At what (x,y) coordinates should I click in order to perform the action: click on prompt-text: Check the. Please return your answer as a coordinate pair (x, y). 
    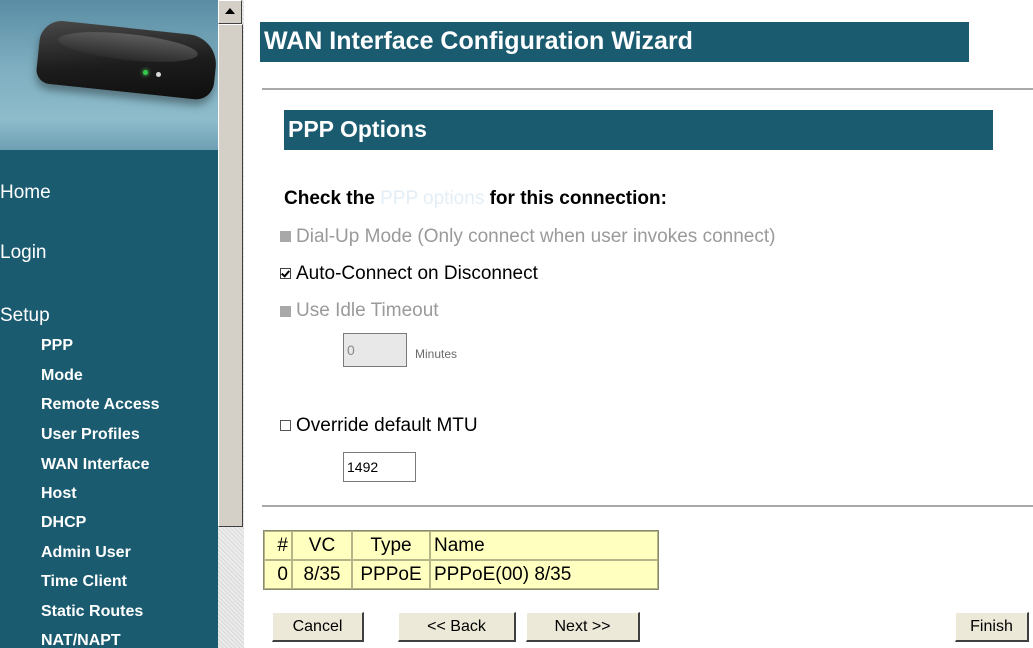
    Looking at the image, I should click on (332, 198).